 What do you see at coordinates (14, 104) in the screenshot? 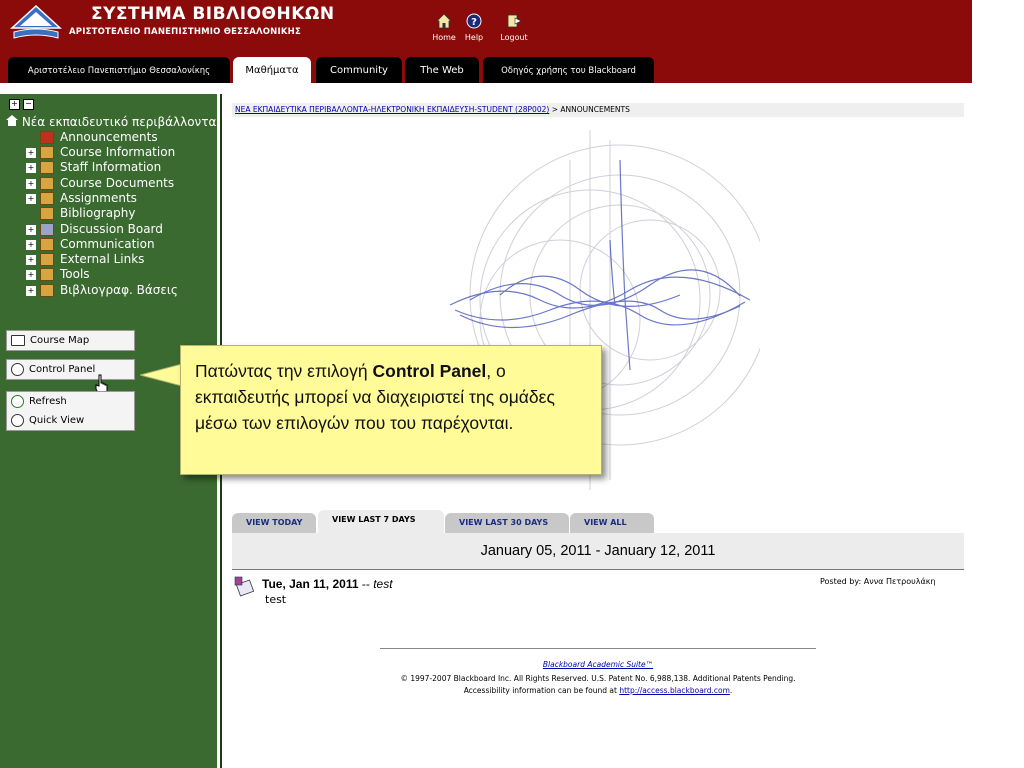
I see `expand-all-icon: +` at bounding box center [14, 104].